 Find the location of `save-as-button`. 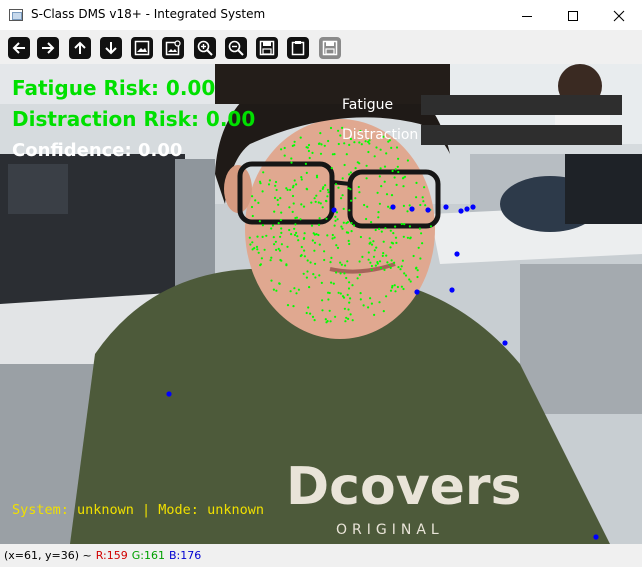

save-as-button is located at coordinates (330, 48).